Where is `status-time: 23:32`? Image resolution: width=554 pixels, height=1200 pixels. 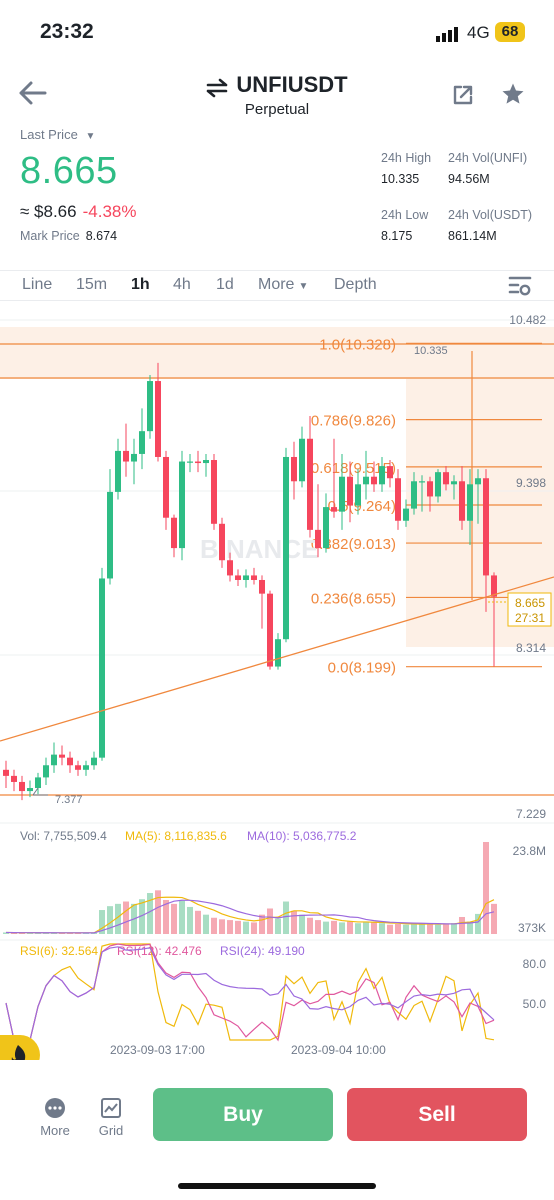 status-time: 23:32 is located at coordinates (67, 31).